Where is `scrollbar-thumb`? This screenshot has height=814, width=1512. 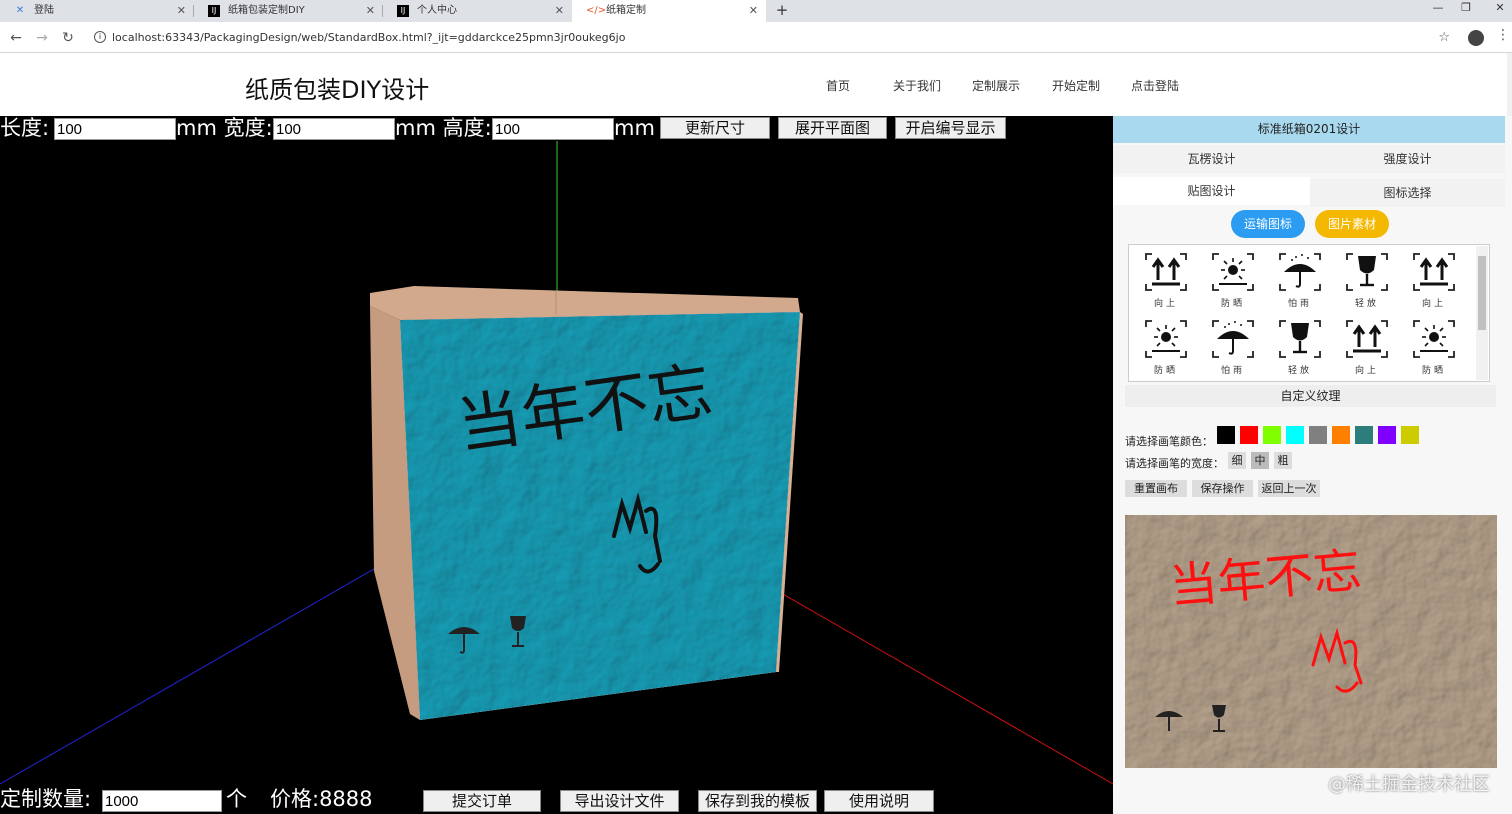
scrollbar-thumb is located at coordinates (1482, 293).